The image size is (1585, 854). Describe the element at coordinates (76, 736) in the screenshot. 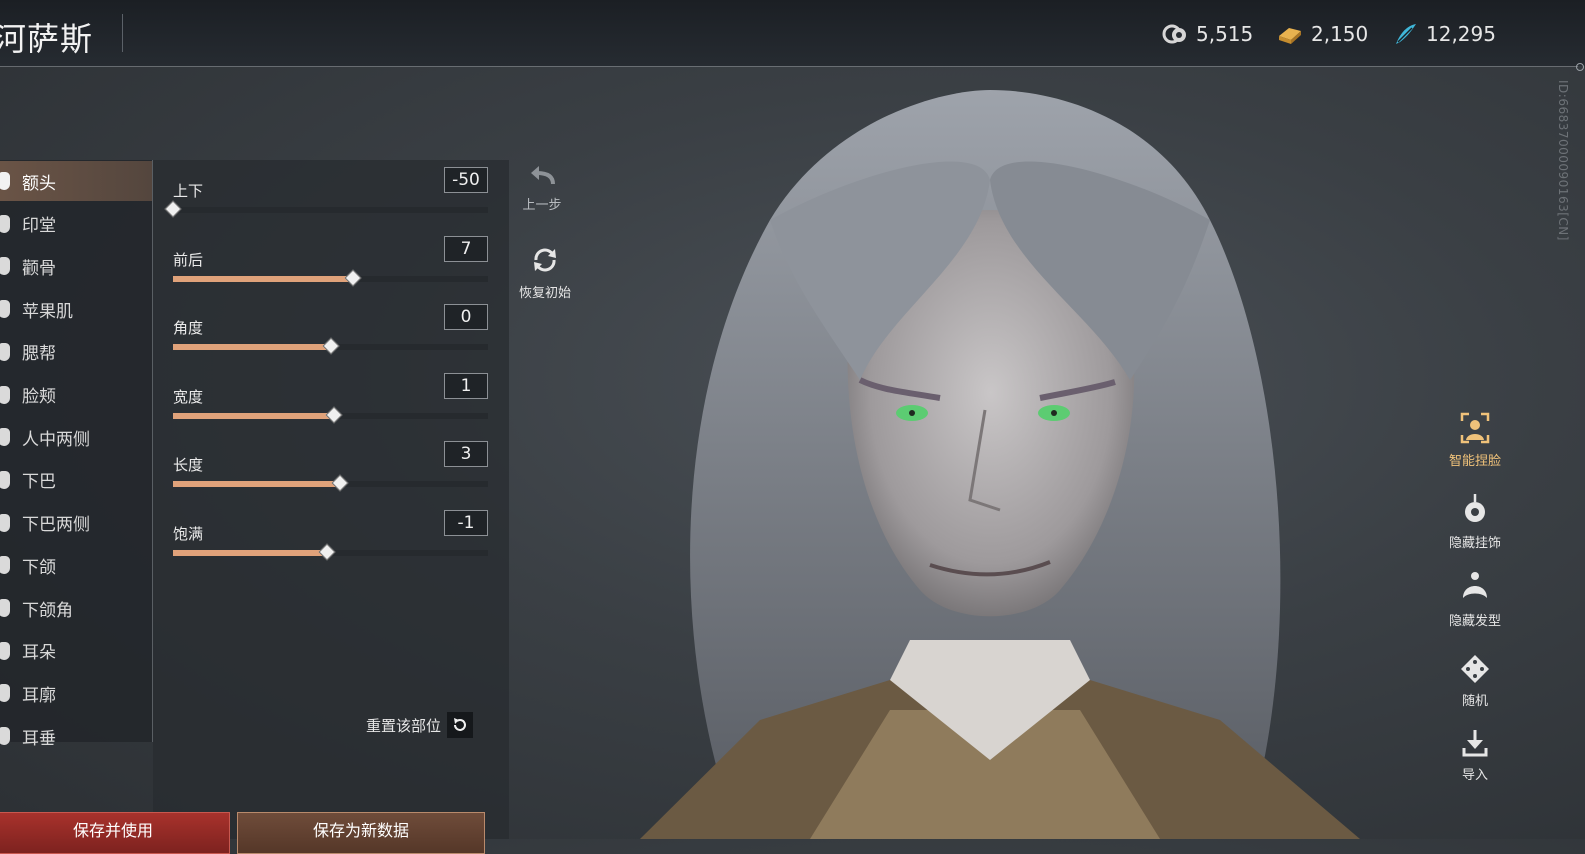

I see `category-item: 耳垂` at that location.